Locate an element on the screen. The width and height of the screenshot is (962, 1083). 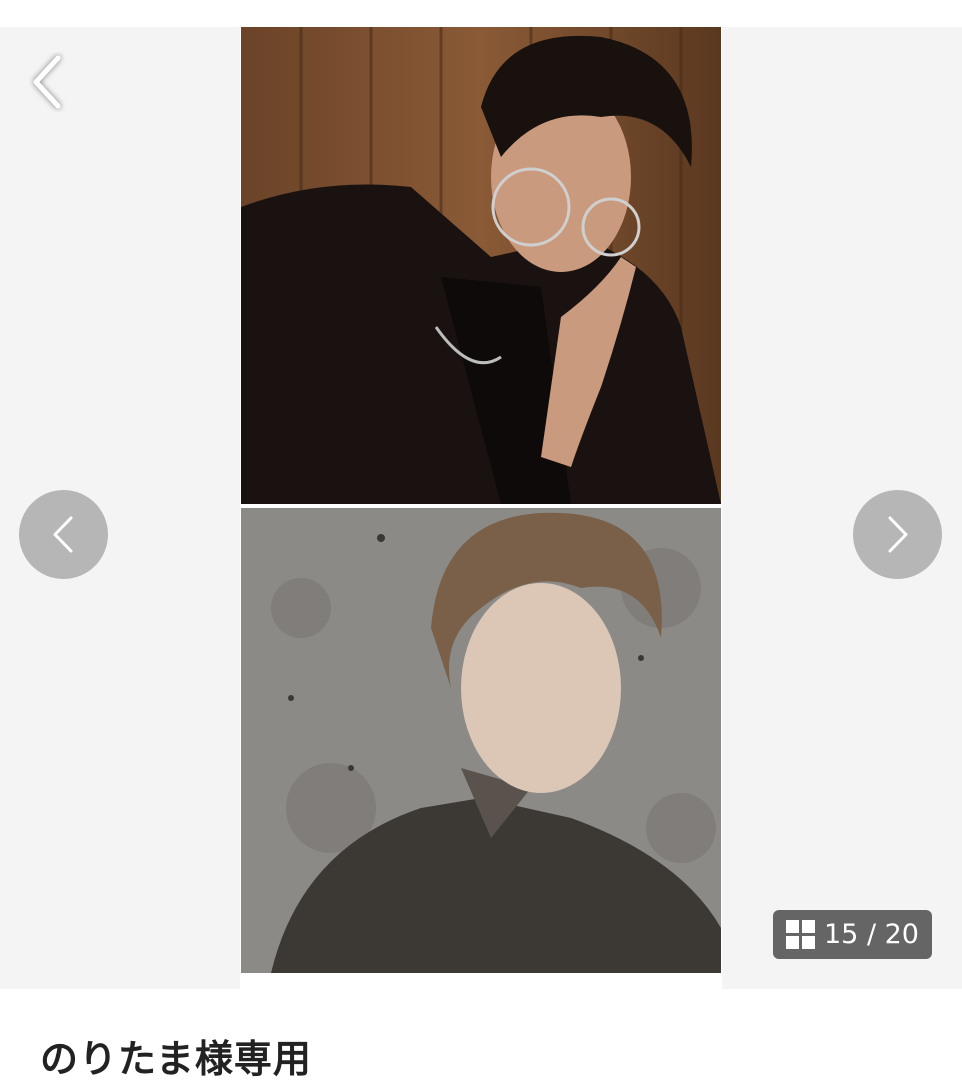
chevron-right-icon is located at coordinates (898, 534).